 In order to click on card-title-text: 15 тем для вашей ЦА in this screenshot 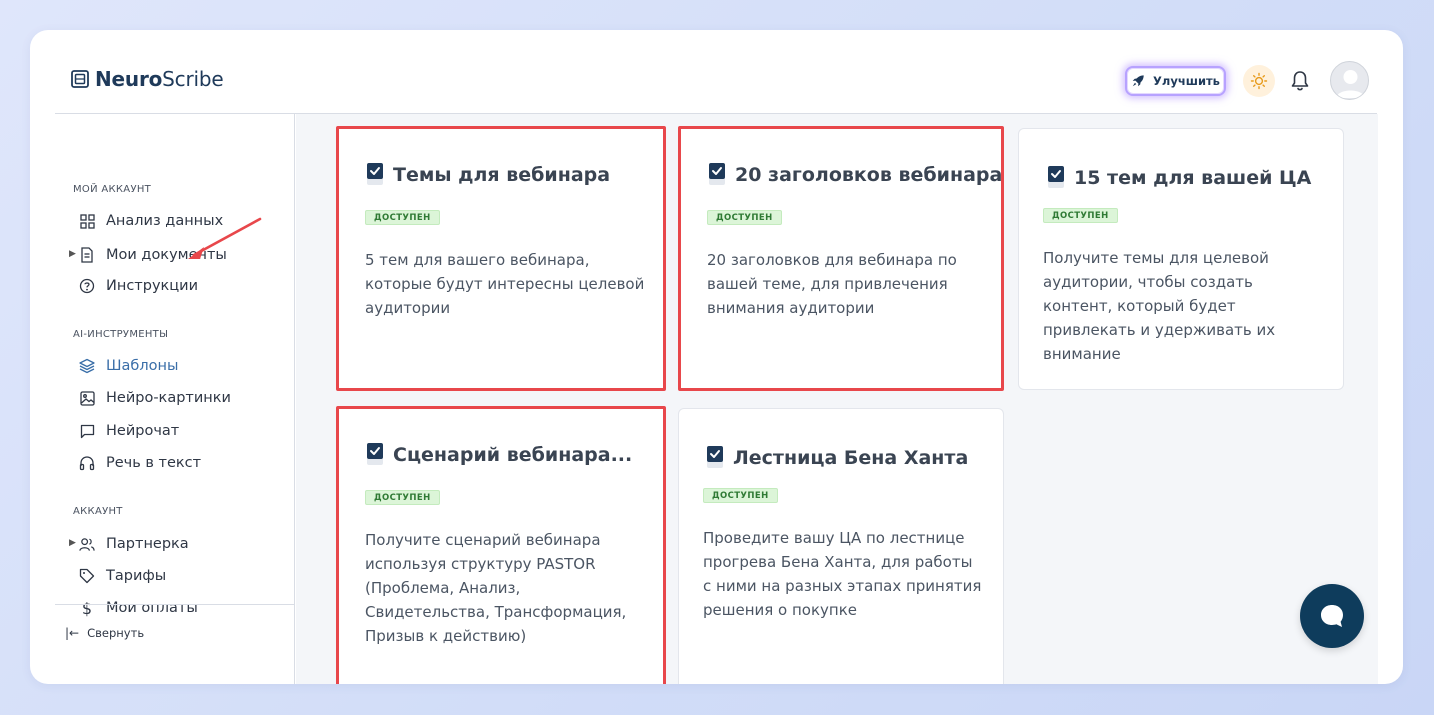, I will do `click(1193, 178)`.